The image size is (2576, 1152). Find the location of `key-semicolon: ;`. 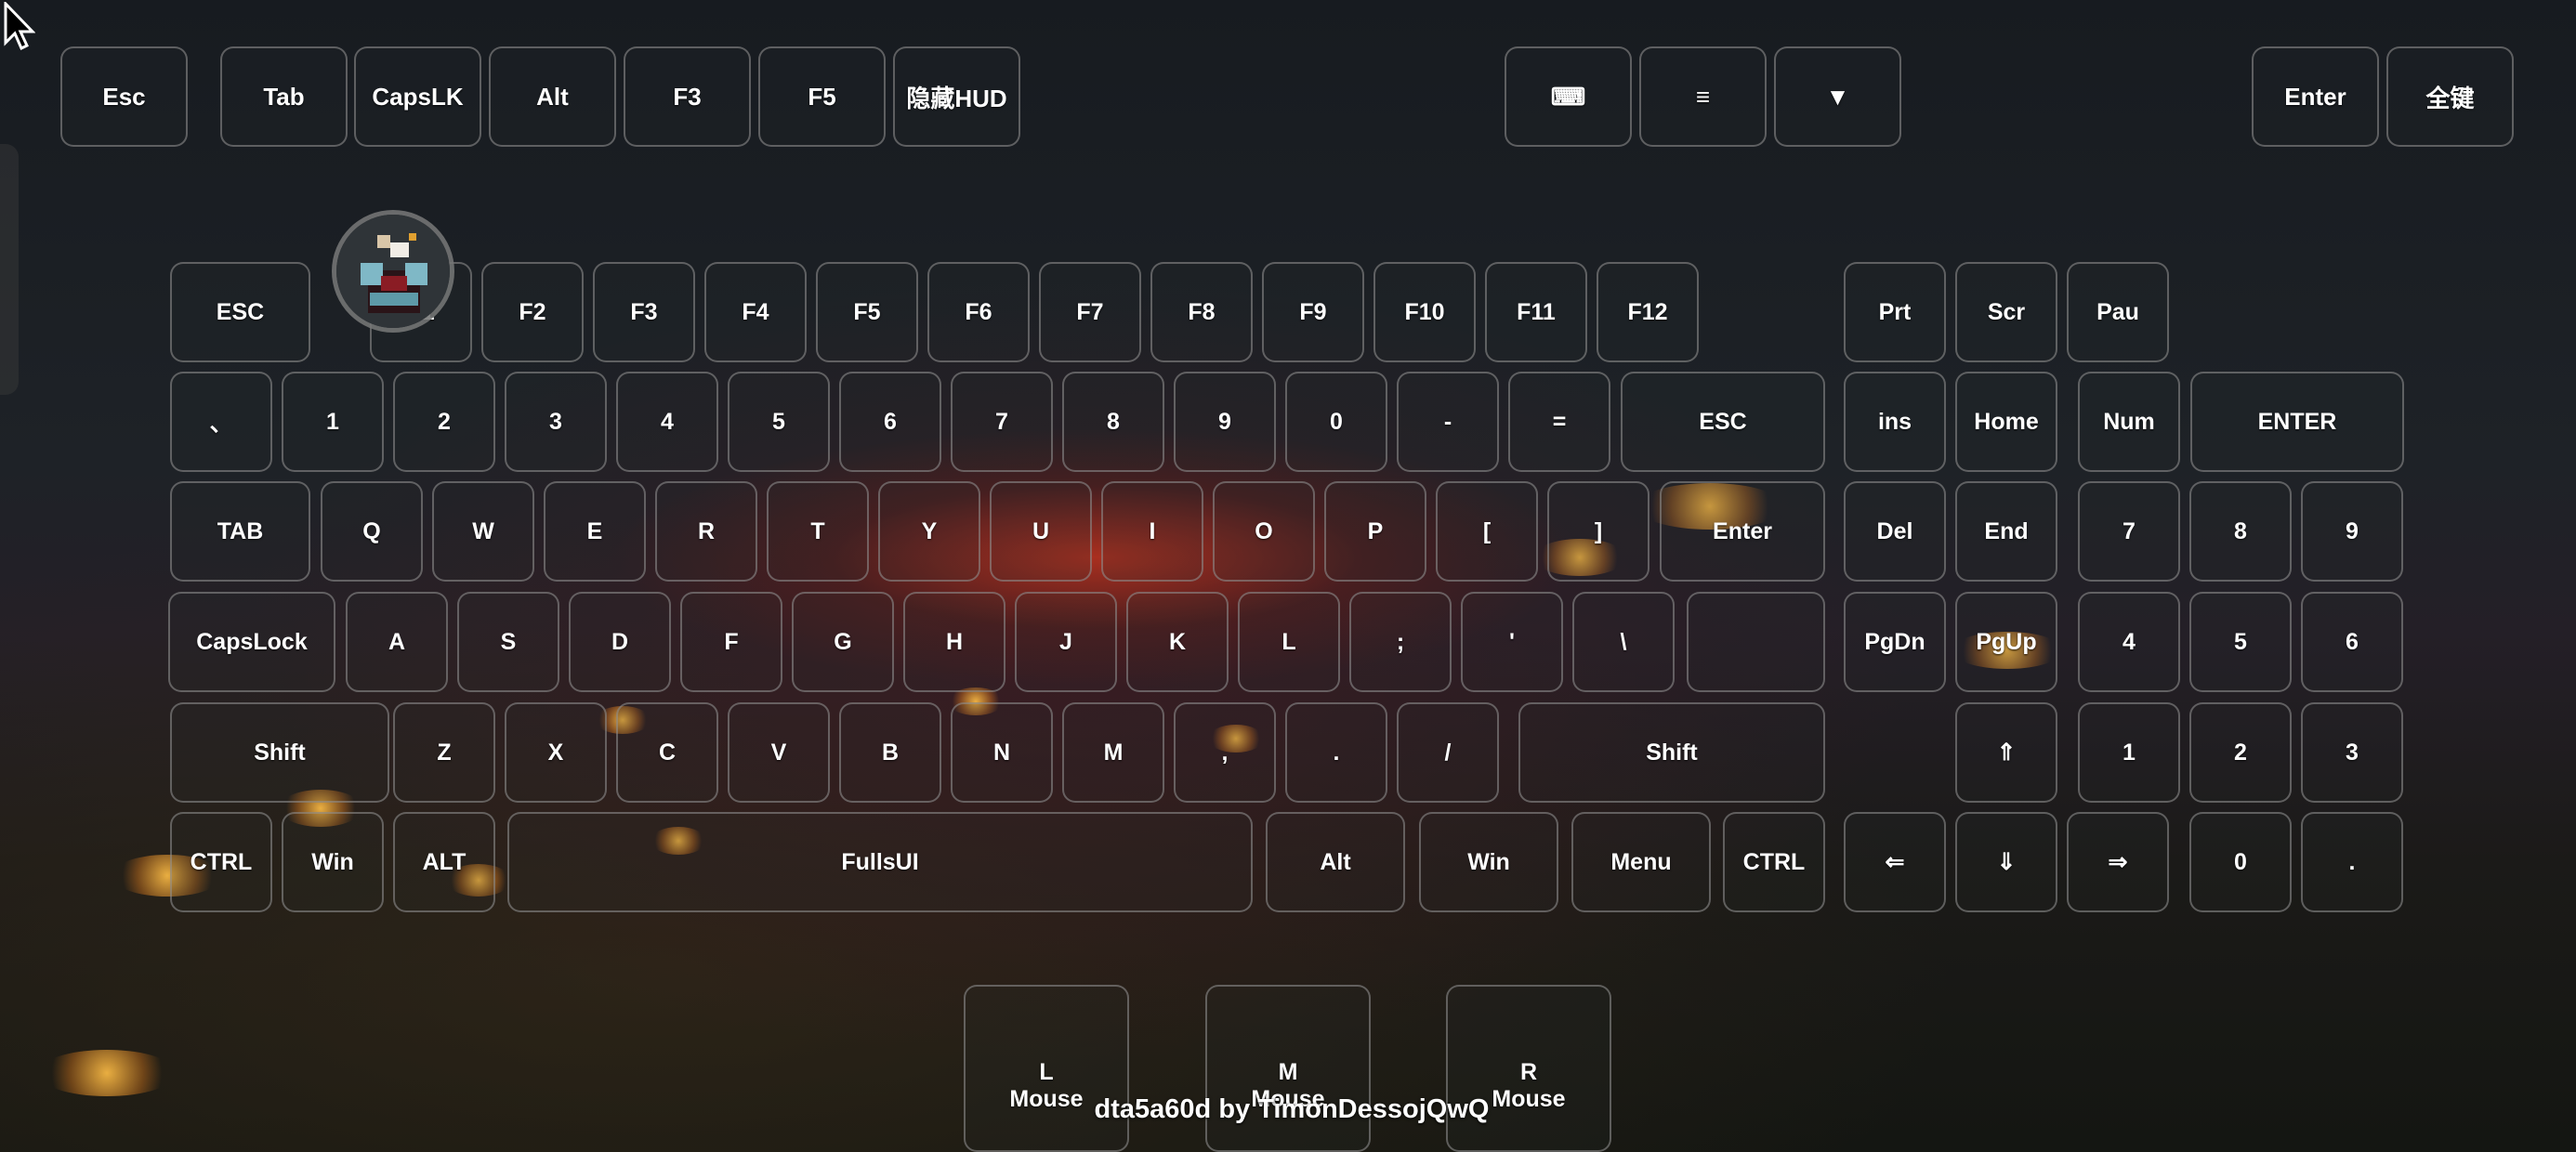

key-semicolon: ; is located at coordinates (1400, 642).